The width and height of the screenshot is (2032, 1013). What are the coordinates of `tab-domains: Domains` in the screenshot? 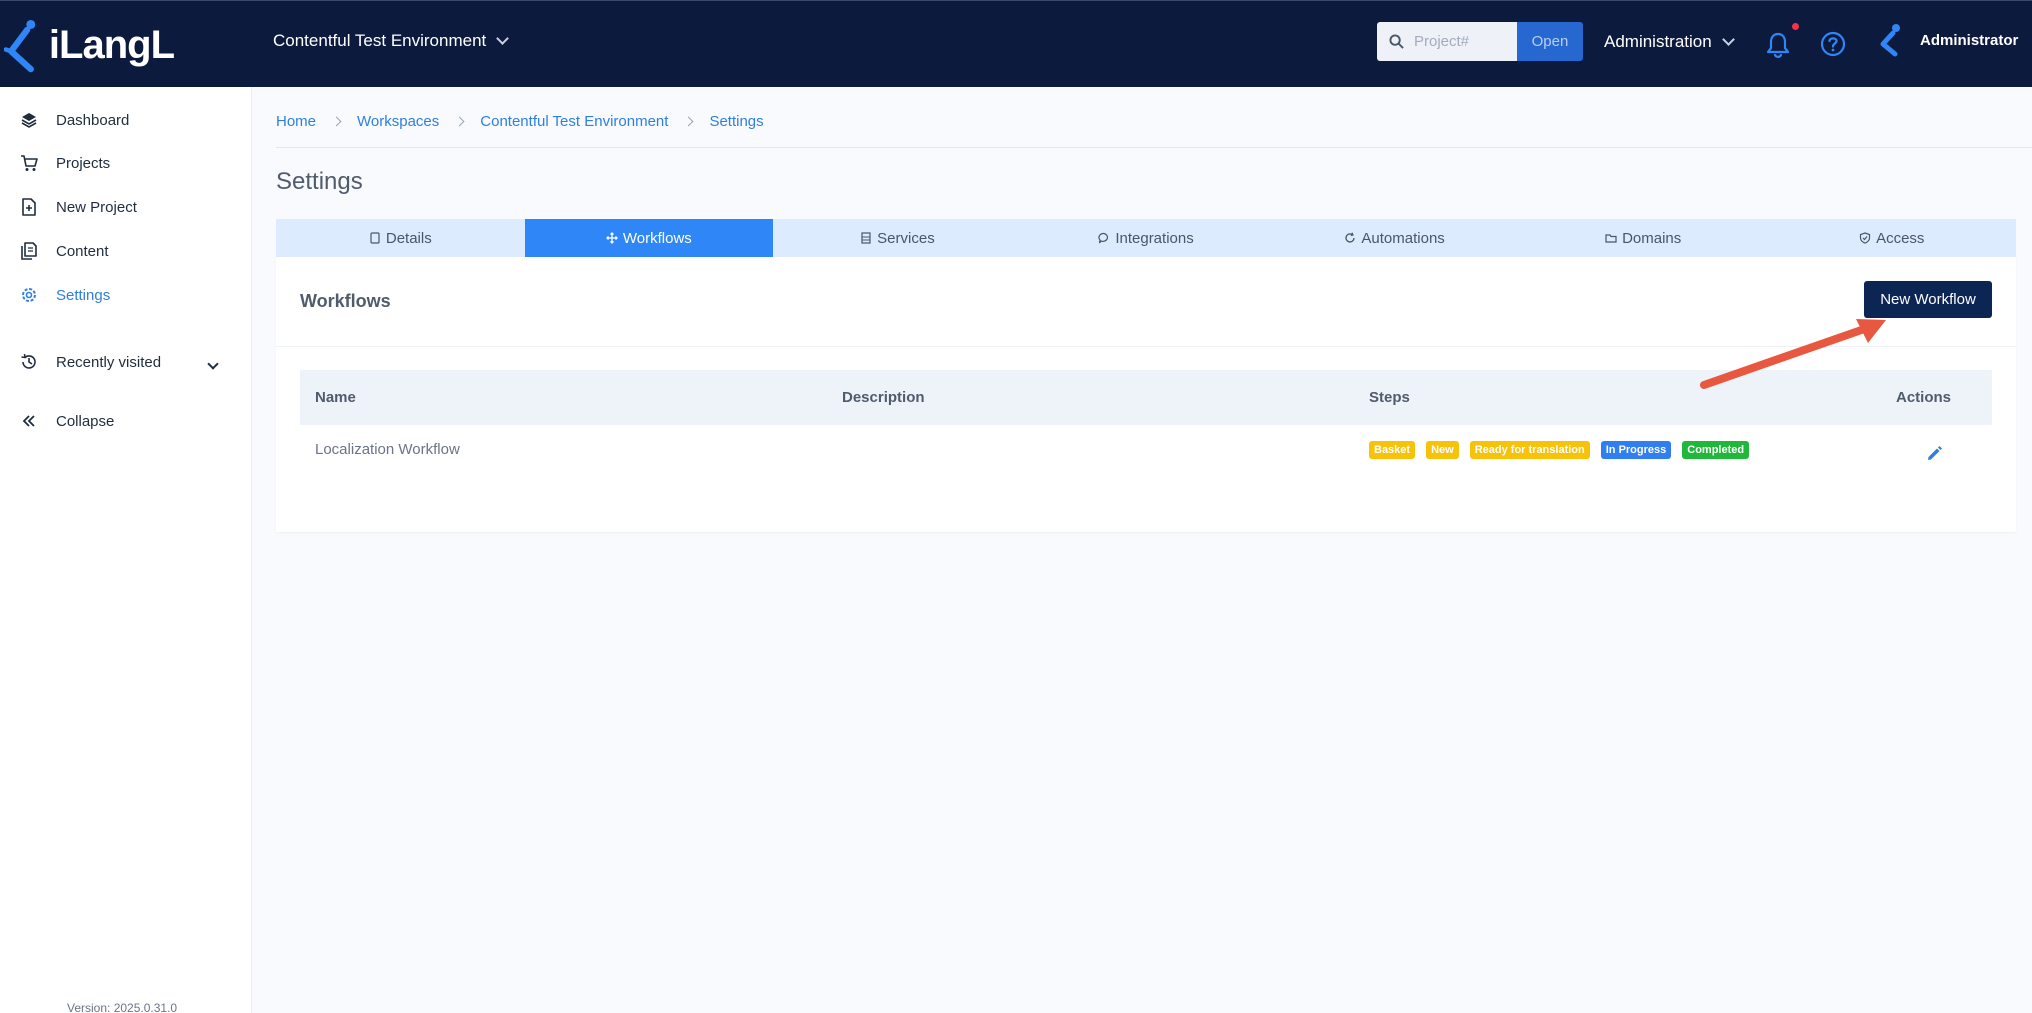 It's located at (1643, 238).